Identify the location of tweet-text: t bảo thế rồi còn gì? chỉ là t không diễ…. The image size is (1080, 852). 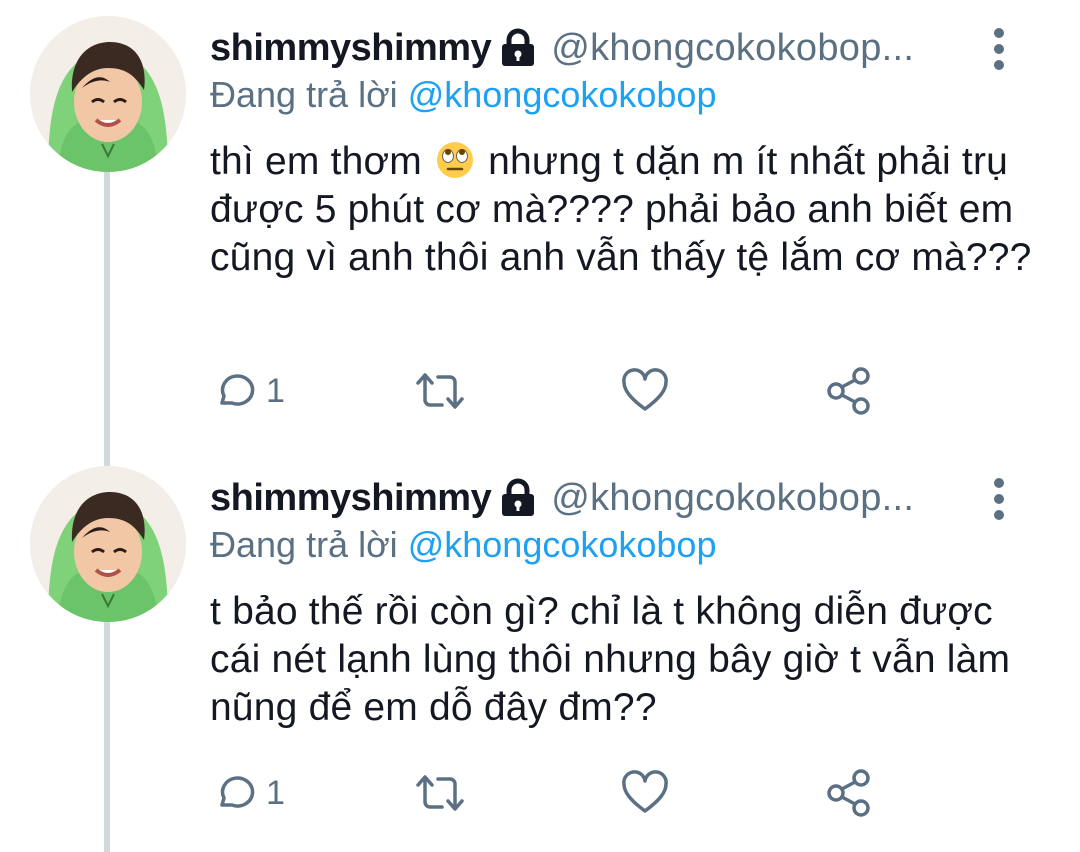
(610, 659).